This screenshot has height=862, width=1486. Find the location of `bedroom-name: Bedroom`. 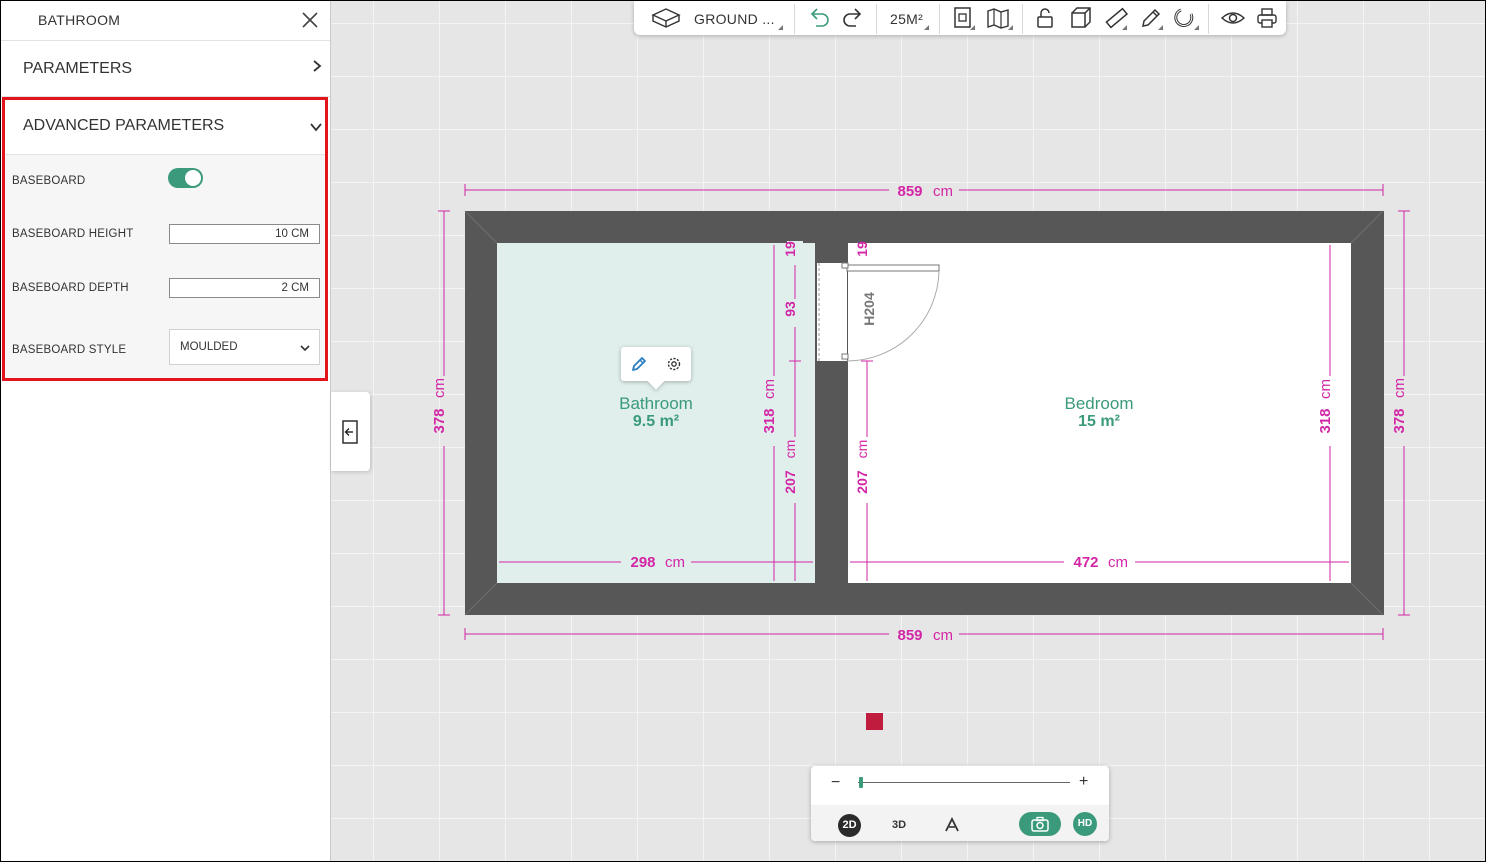

bedroom-name: Bedroom is located at coordinates (1099, 403).